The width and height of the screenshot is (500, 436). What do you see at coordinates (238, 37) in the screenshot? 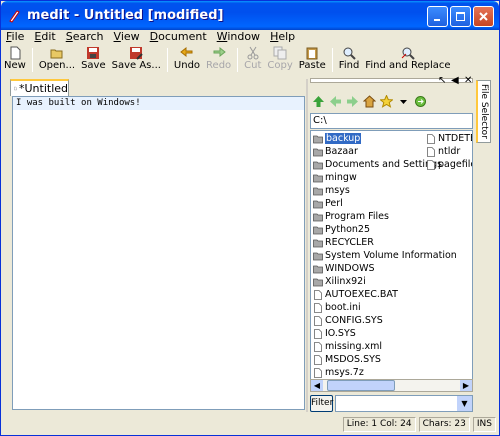
I see `menu-window: Window` at bounding box center [238, 37].